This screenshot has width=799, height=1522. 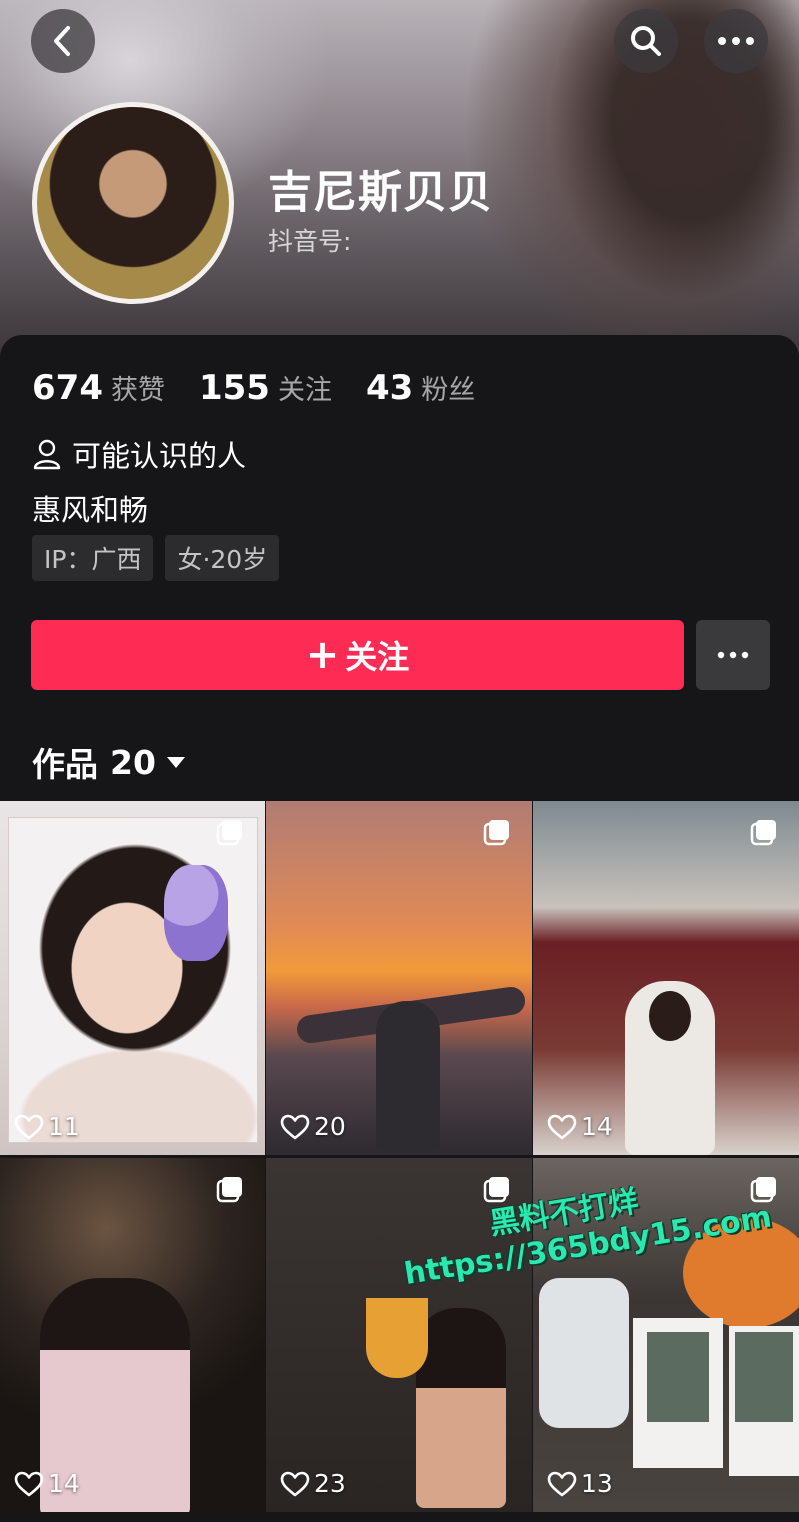 I want to click on stat-following: 155 关注, so click(x=265, y=388).